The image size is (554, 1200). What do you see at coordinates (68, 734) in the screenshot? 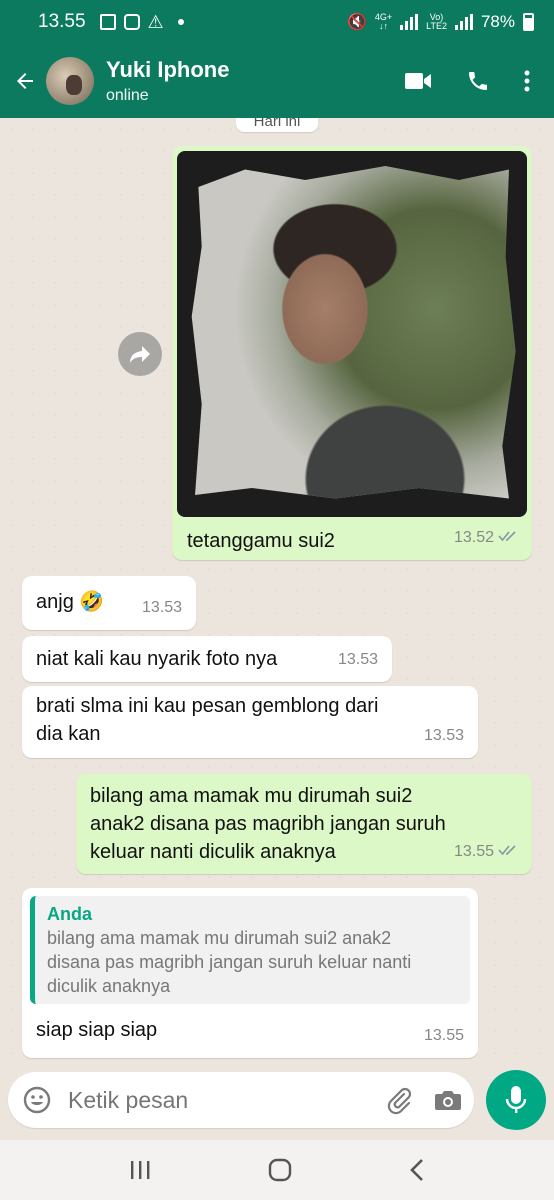
I see `message-text-line: dia kan` at bounding box center [68, 734].